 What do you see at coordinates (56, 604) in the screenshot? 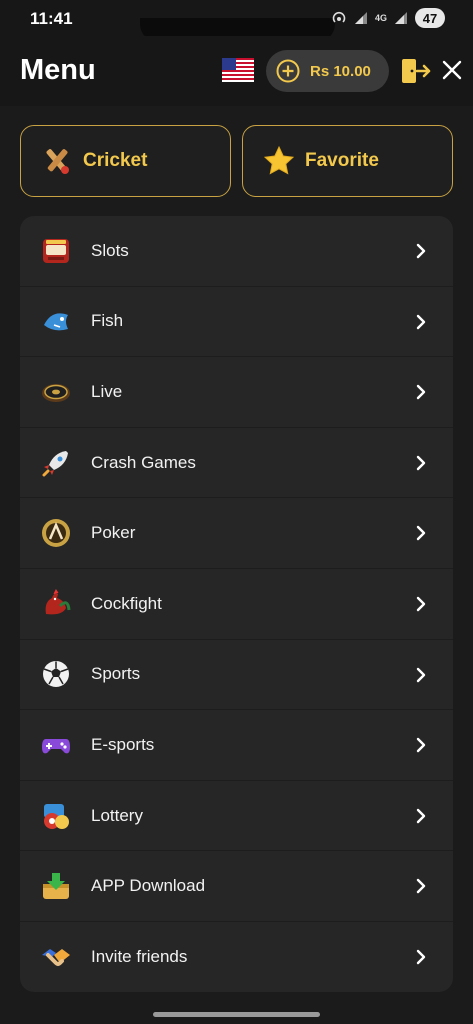
I see `rooster-icon` at bounding box center [56, 604].